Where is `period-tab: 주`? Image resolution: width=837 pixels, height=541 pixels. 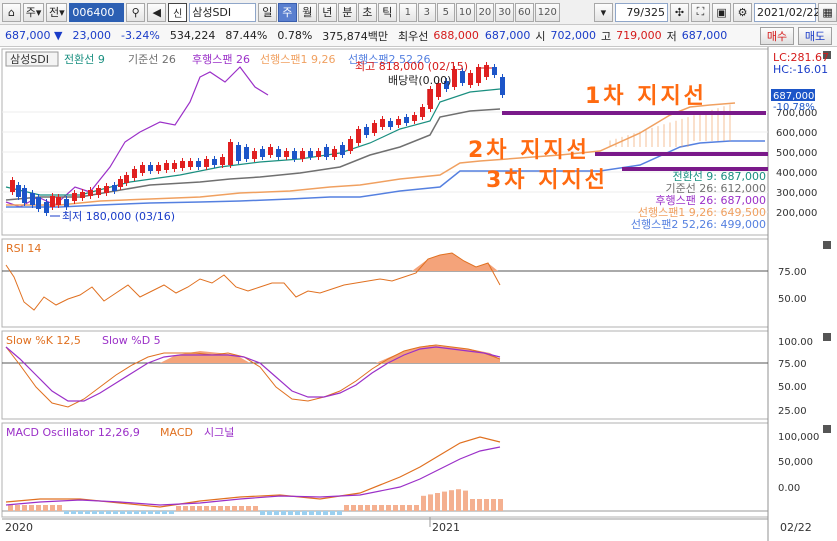
period-tab: 주 is located at coordinates (287, 12).